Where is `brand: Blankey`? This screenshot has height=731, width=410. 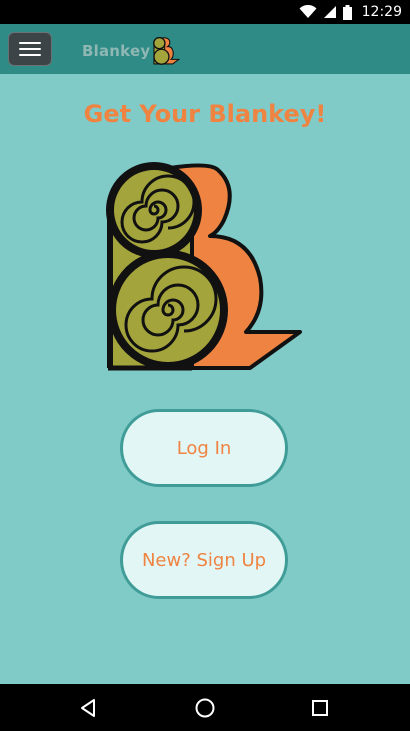 brand: Blankey is located at coordinates (131, 51).